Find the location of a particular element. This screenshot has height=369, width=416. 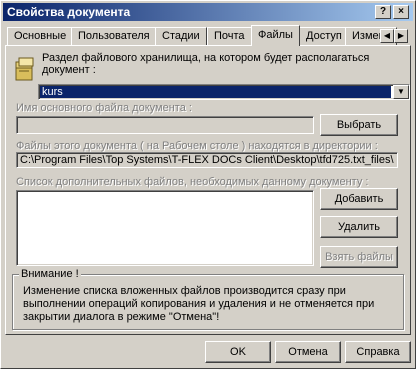

main-file-label: Имя основного файла документа : is located at coordinates (104, 108).